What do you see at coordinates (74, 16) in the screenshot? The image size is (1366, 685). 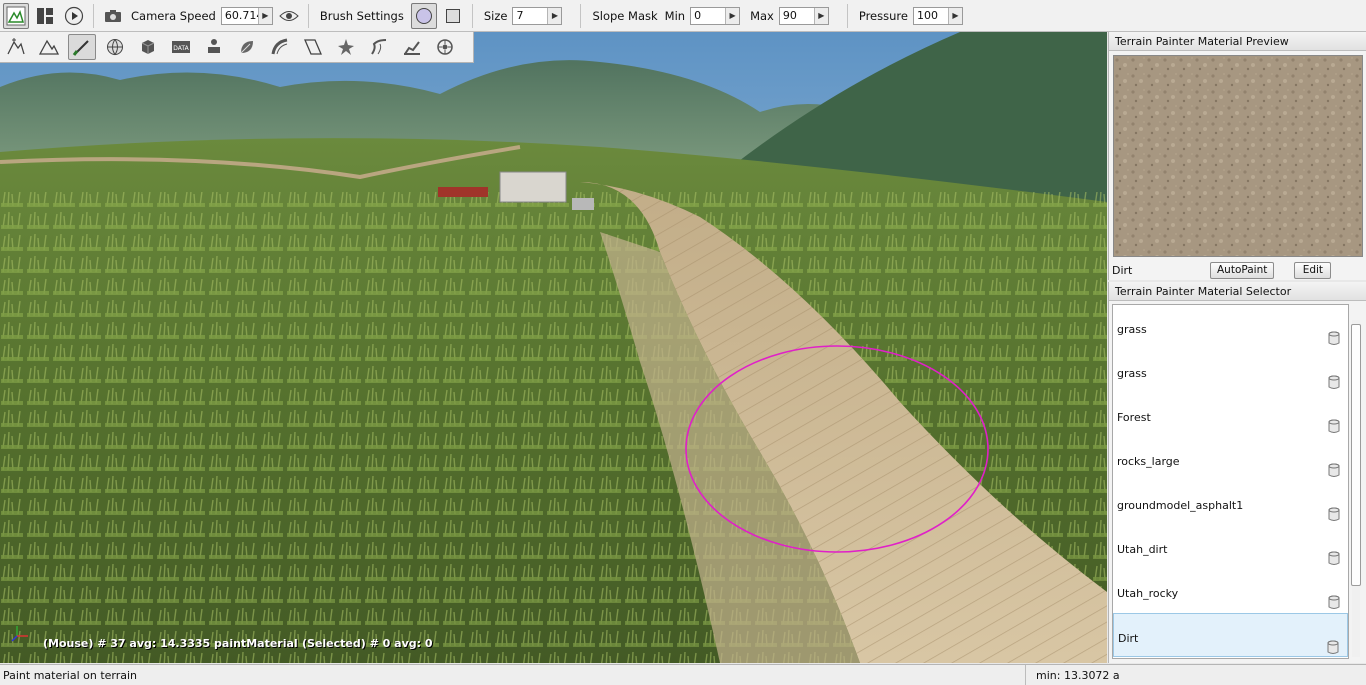 I see `play-icon` at bounding box center [74, 16].